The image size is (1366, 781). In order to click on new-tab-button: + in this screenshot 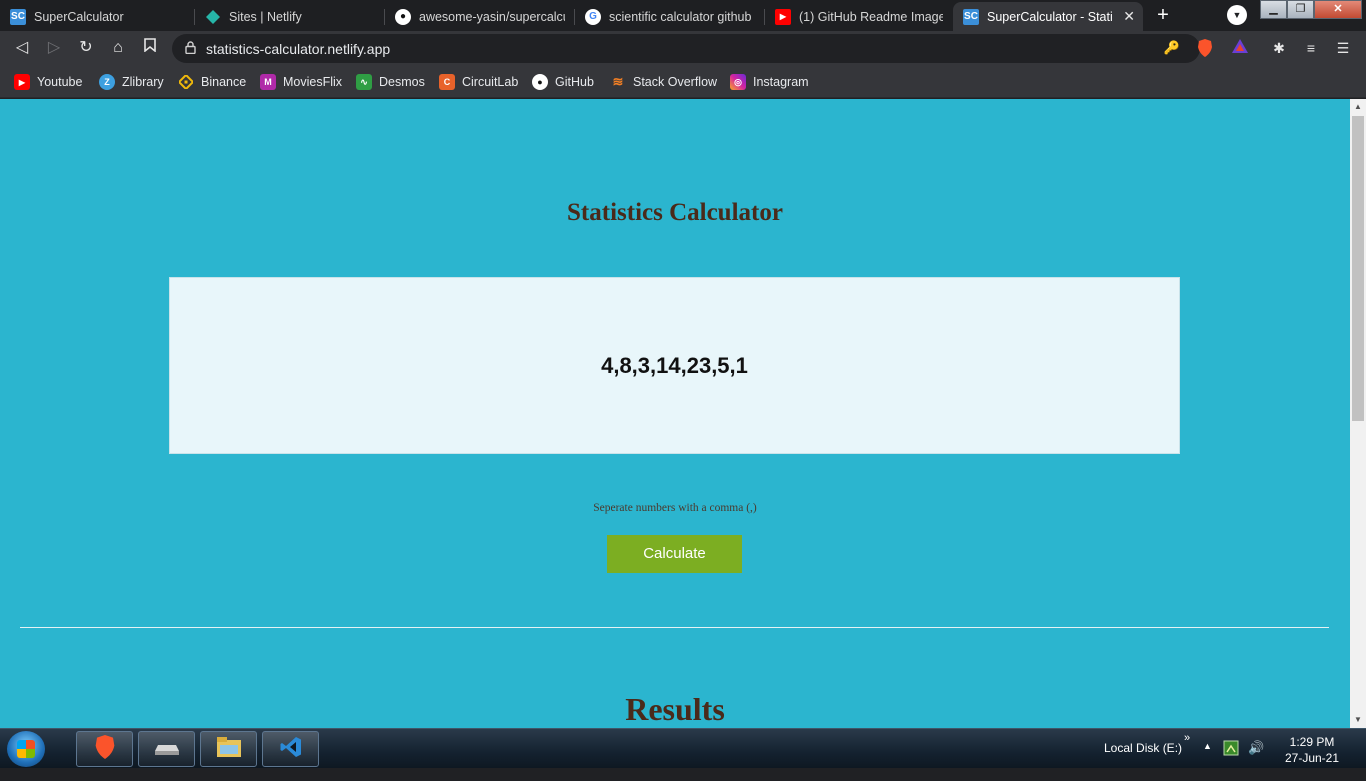, I will do `click(1163, 16)`.